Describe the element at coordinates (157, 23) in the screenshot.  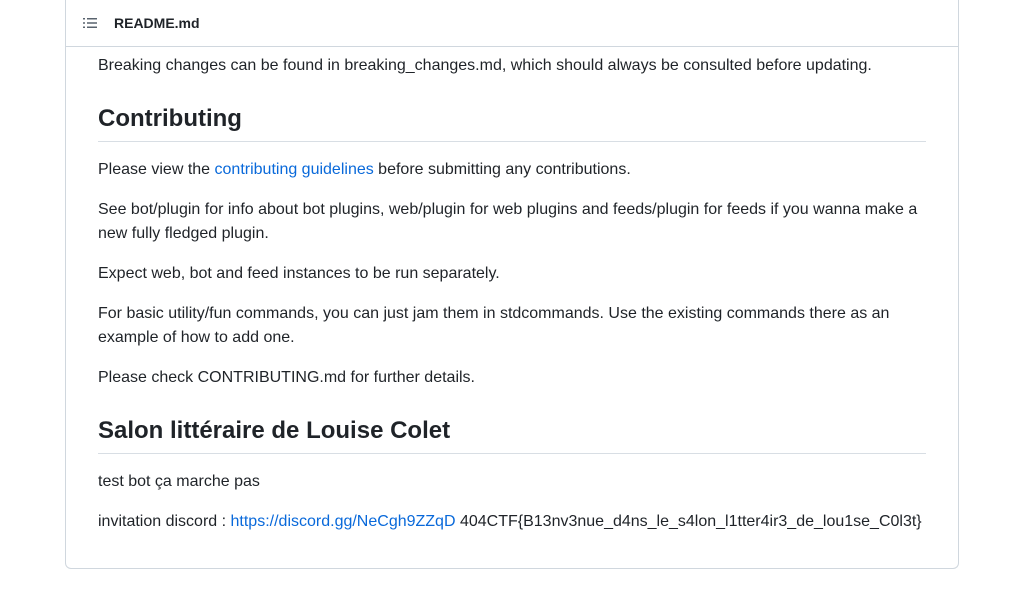
I see `readme-title: README.md` at that location.